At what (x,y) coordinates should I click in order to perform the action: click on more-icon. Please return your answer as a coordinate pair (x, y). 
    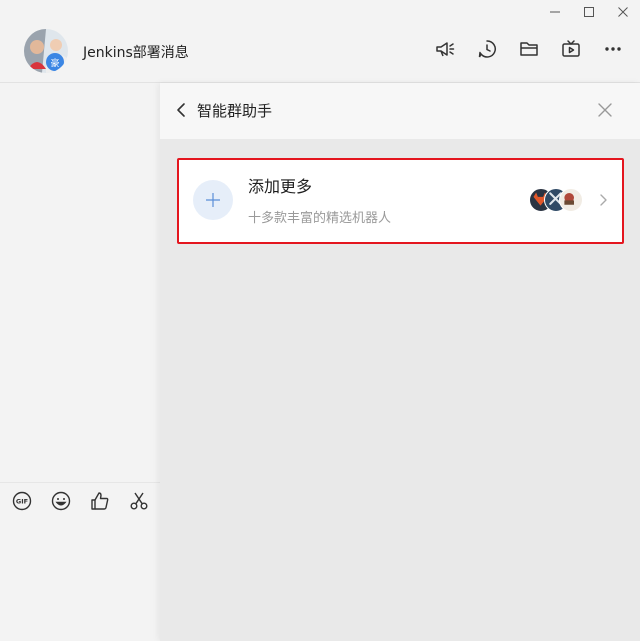
    Looking at the image, I should click on (613, 49).